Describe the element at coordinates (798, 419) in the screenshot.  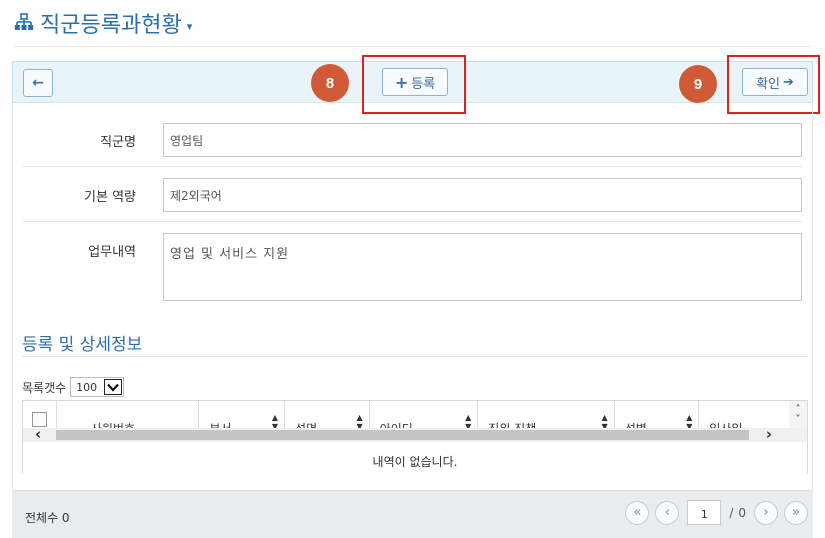
I see `chevron-down-icon: ˅` at that location.